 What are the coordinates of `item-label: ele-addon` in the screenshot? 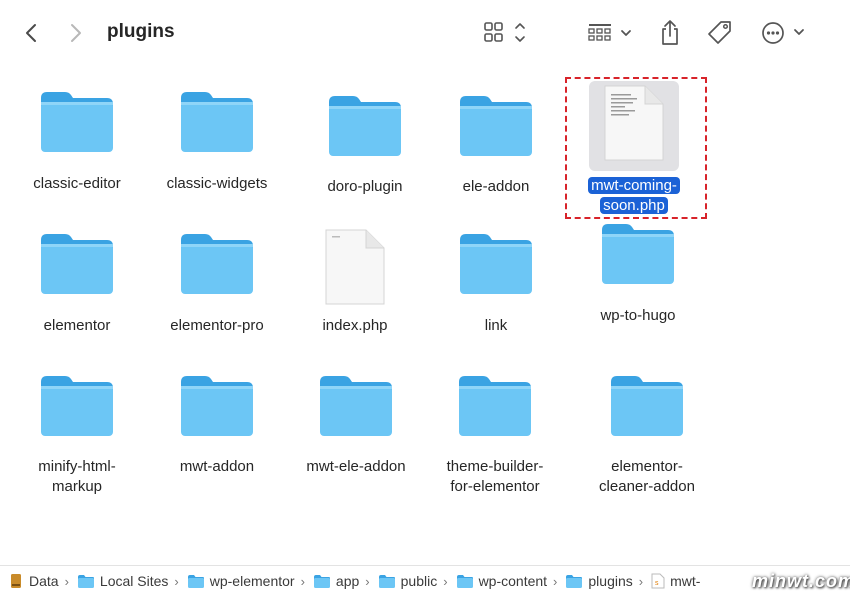 It's located at (496, 187).